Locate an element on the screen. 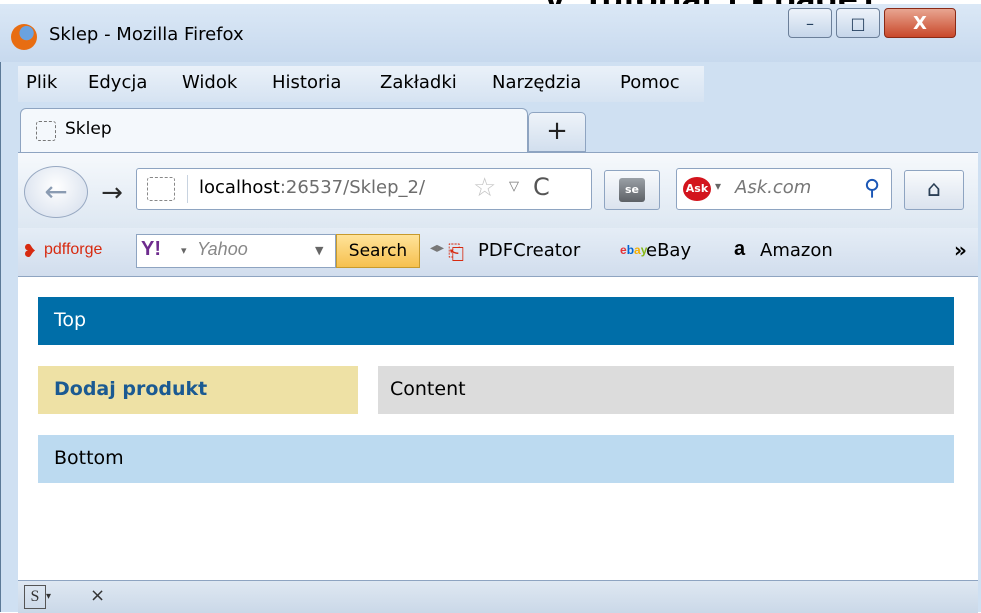 This screenshot has height=613, width=981. tab-label: Sklep is located at coordinates (88, 129).